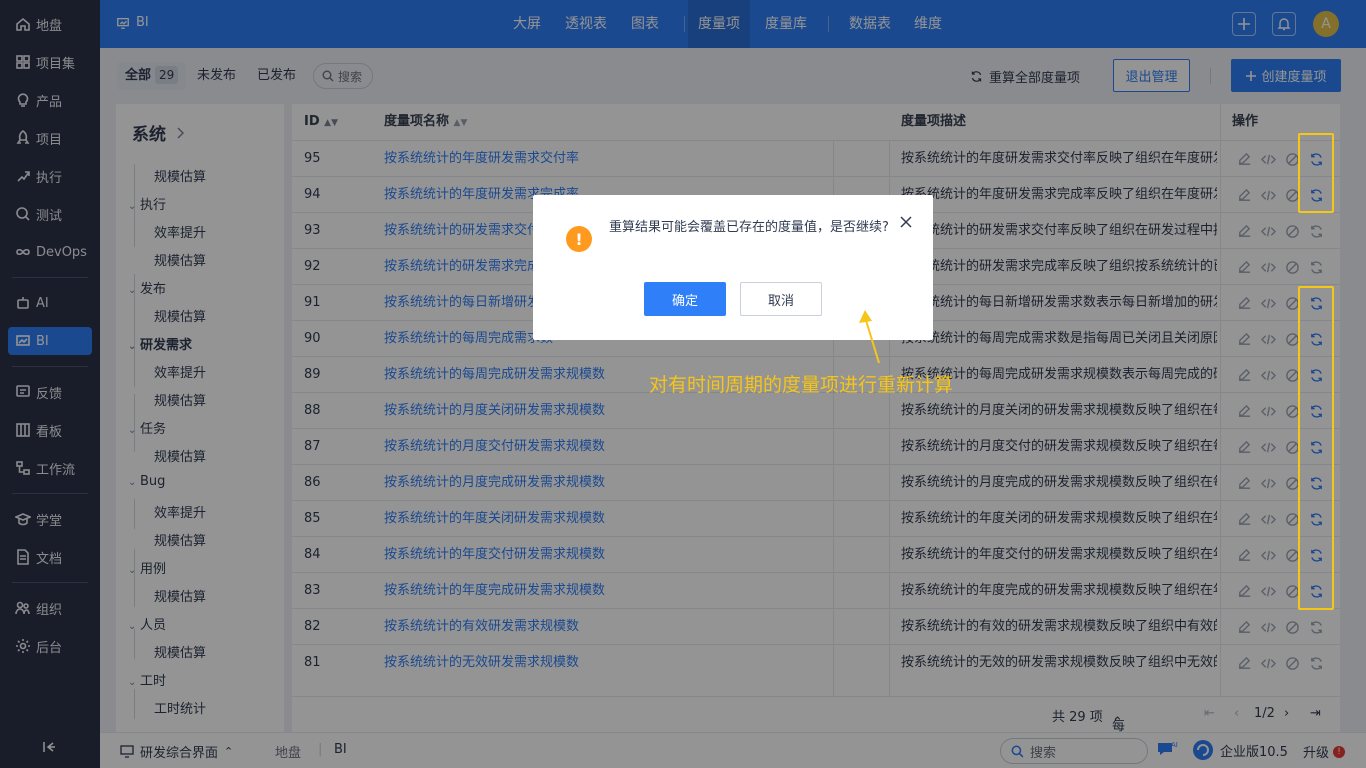 The image size is (1366, 768). I want to click on cancel-button: 取消, so click(781, 299).